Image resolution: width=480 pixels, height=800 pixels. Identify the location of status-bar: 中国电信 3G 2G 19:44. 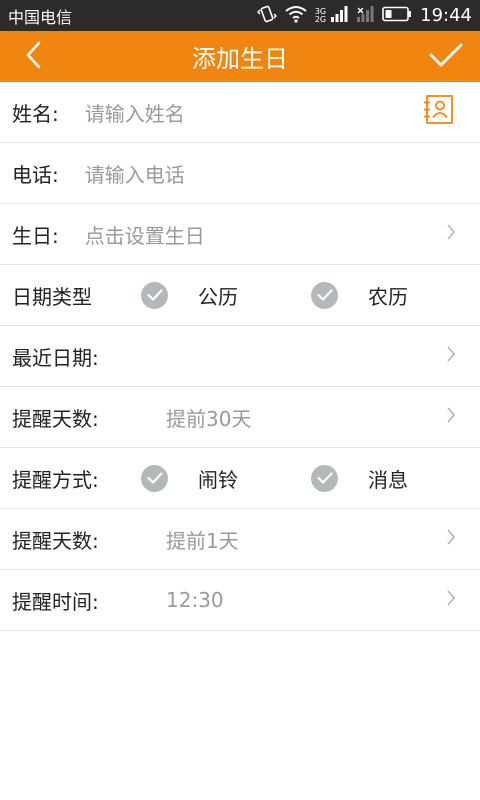
(240, 15).